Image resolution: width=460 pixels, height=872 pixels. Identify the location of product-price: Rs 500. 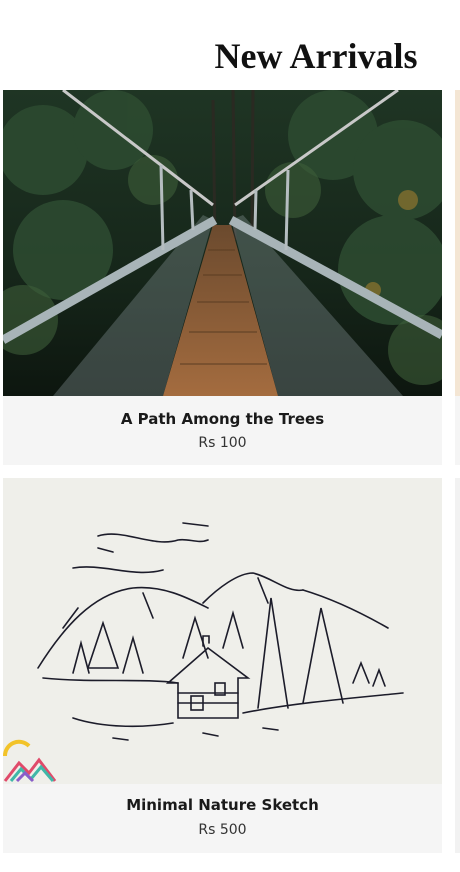
(222, 830).